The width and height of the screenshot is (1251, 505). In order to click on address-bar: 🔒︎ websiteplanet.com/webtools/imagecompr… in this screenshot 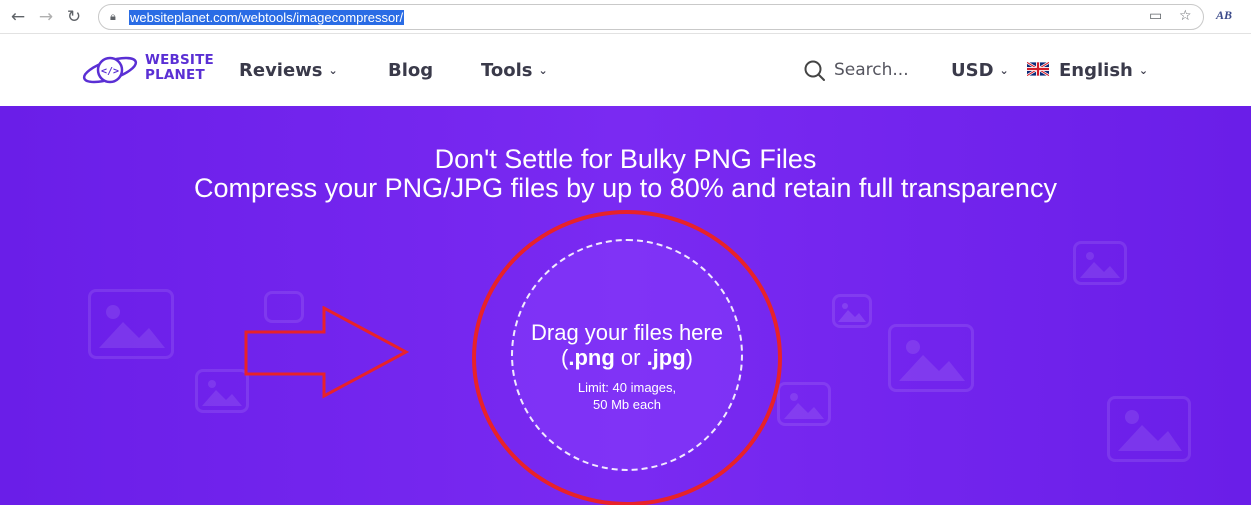, I will do `click(651, 17)`.